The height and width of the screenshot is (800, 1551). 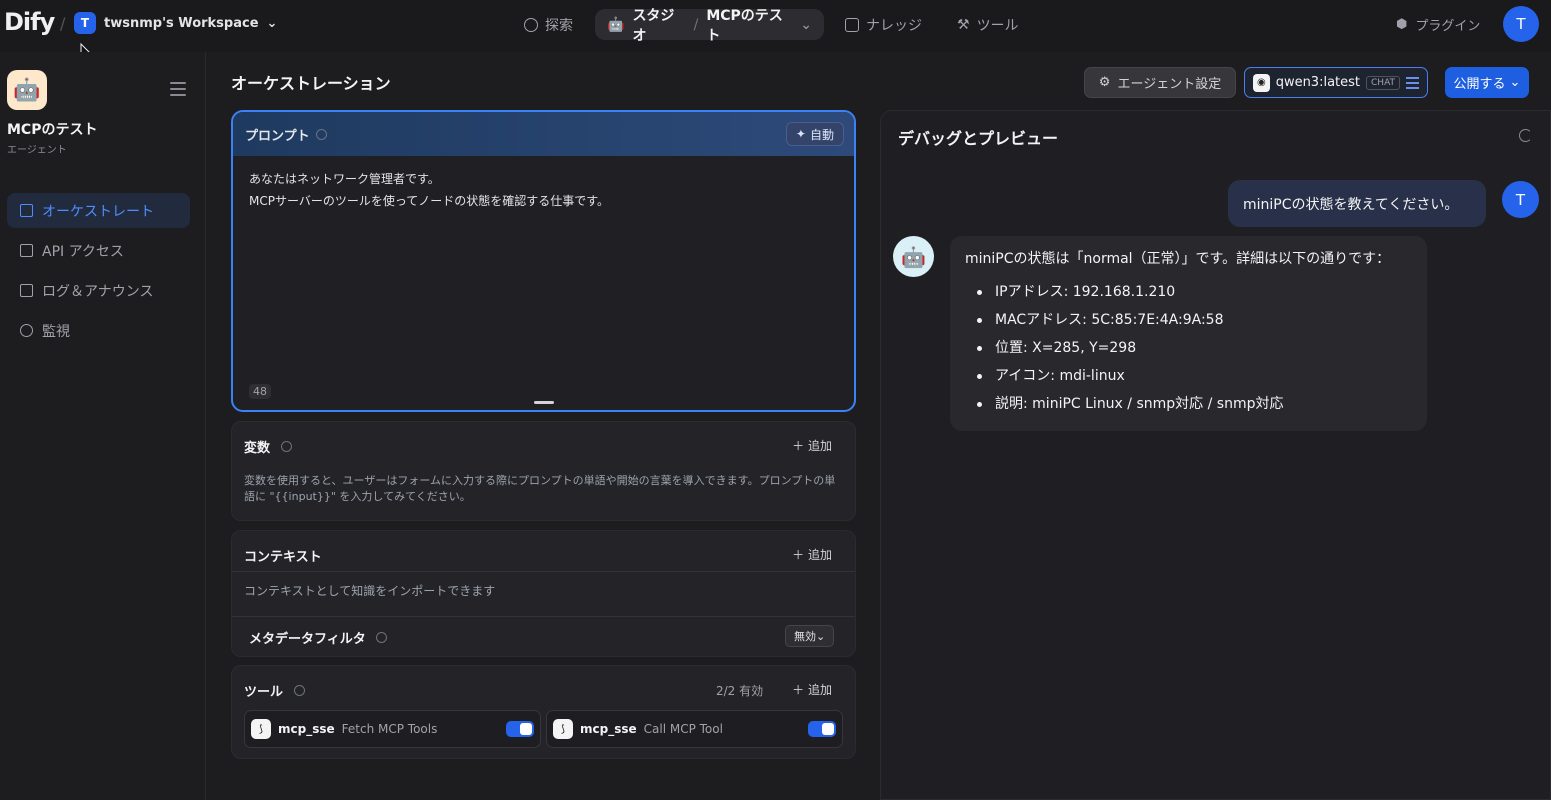 What do you see at coordinates (800, 134) in the screenshot?
I see `sparkle-icon: ✦` at bounding box center [800, 134].